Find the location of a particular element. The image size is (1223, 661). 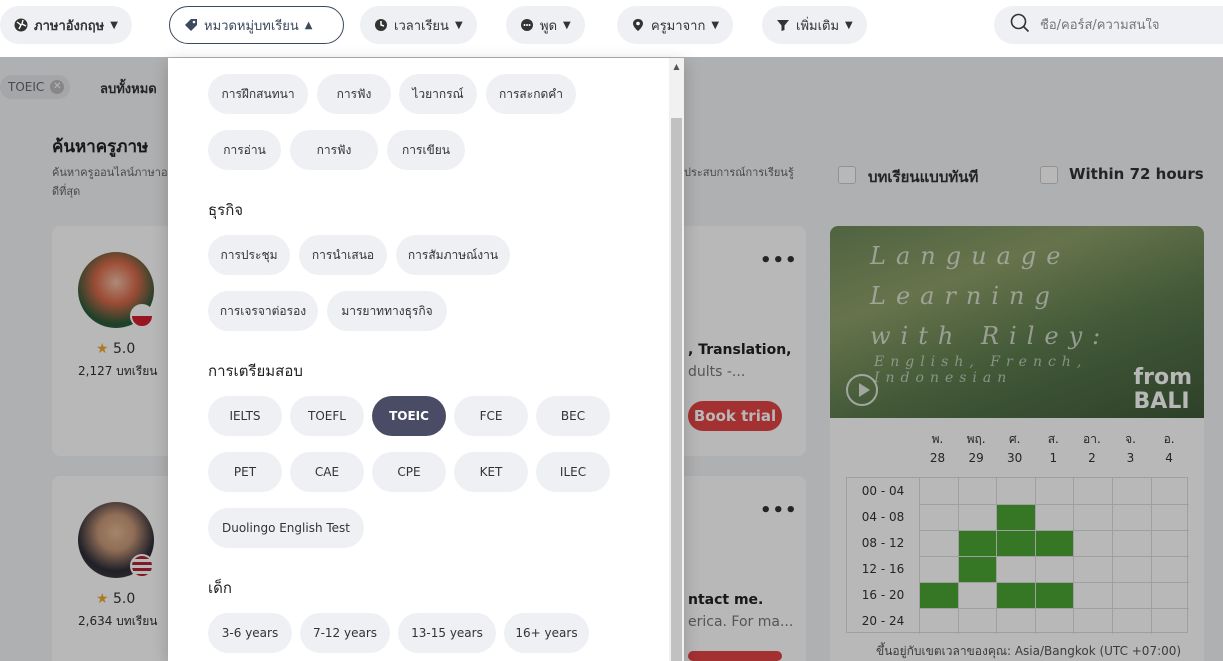

category-option: การเขียน is located at coordinates (426, 150).